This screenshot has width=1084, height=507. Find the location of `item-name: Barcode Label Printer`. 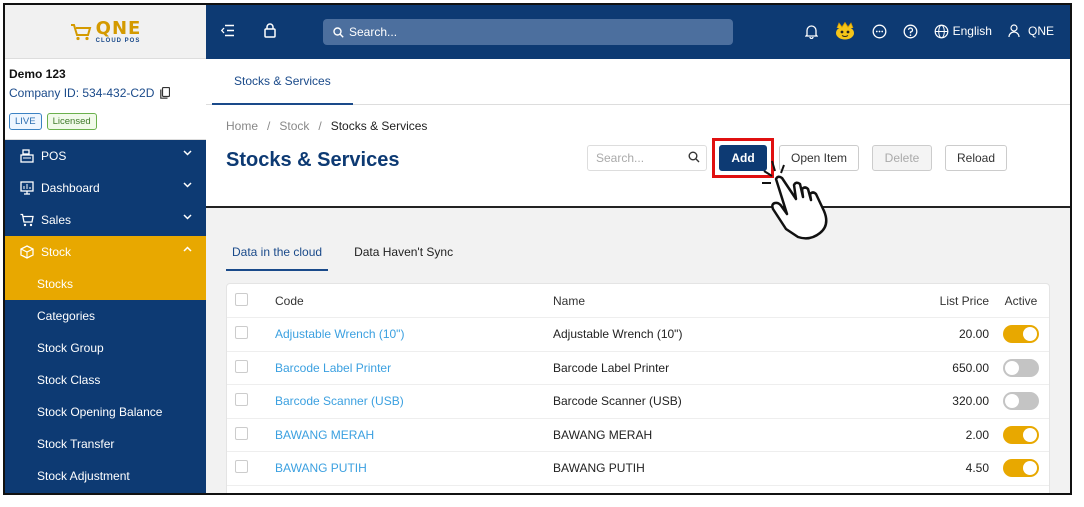

item-name: Barcode Label Printer is located at coordinates (703, 368).